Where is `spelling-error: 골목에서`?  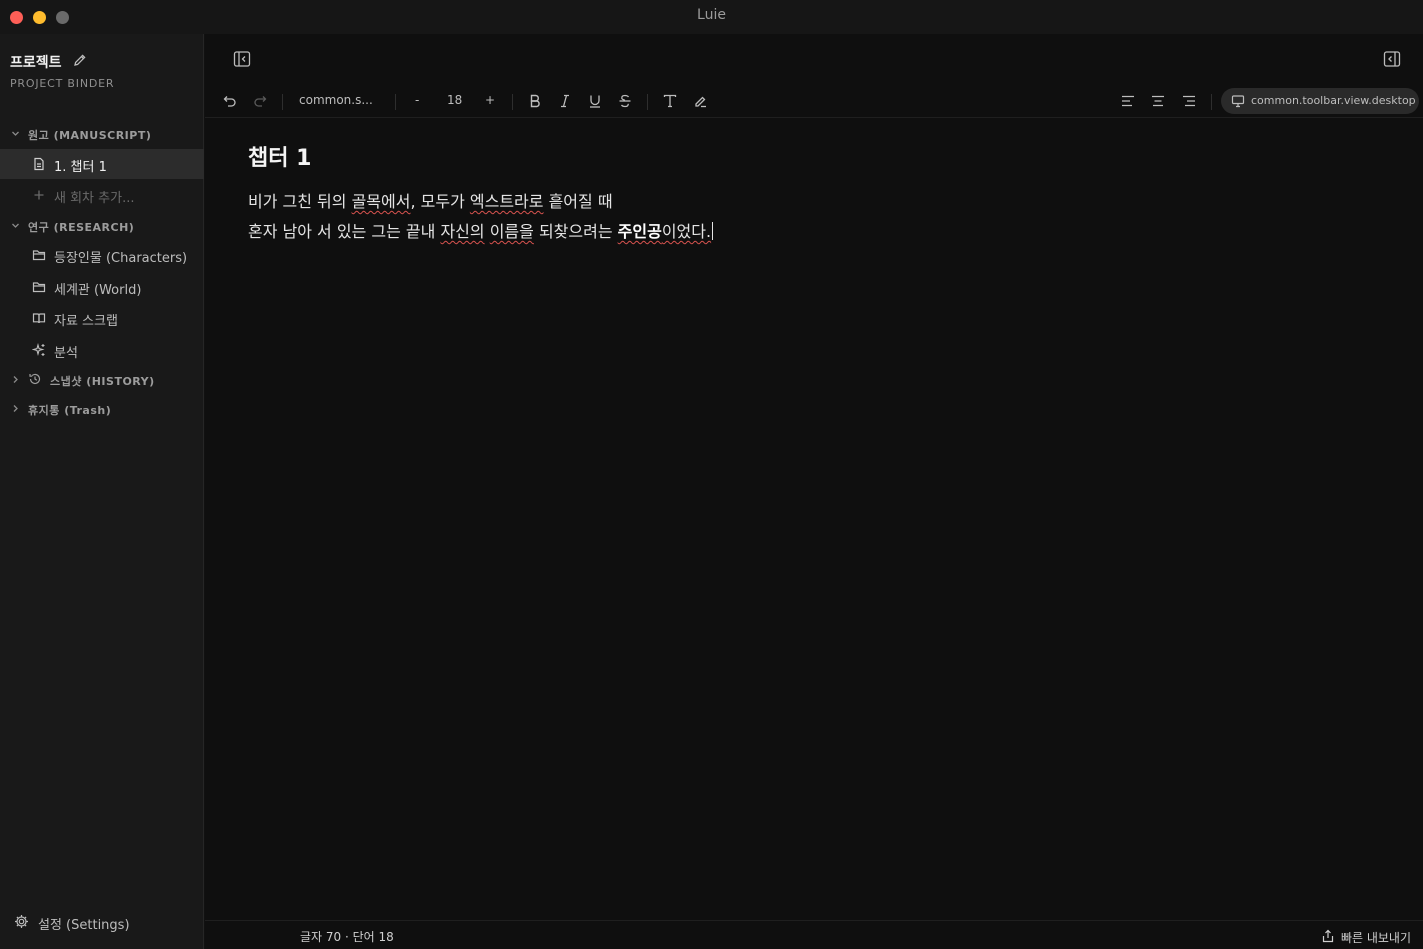 spelling-error: 골목에서 is located at coordinates (381, 201).